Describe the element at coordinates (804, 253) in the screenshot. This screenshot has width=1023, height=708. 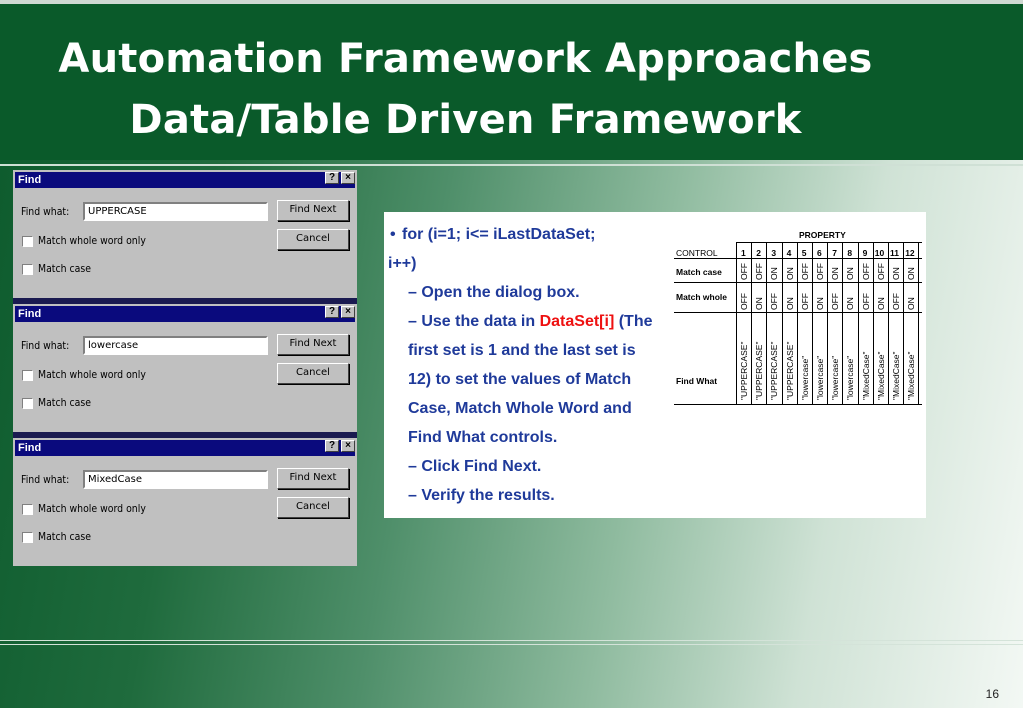
I see `column-number: 5` at that location.